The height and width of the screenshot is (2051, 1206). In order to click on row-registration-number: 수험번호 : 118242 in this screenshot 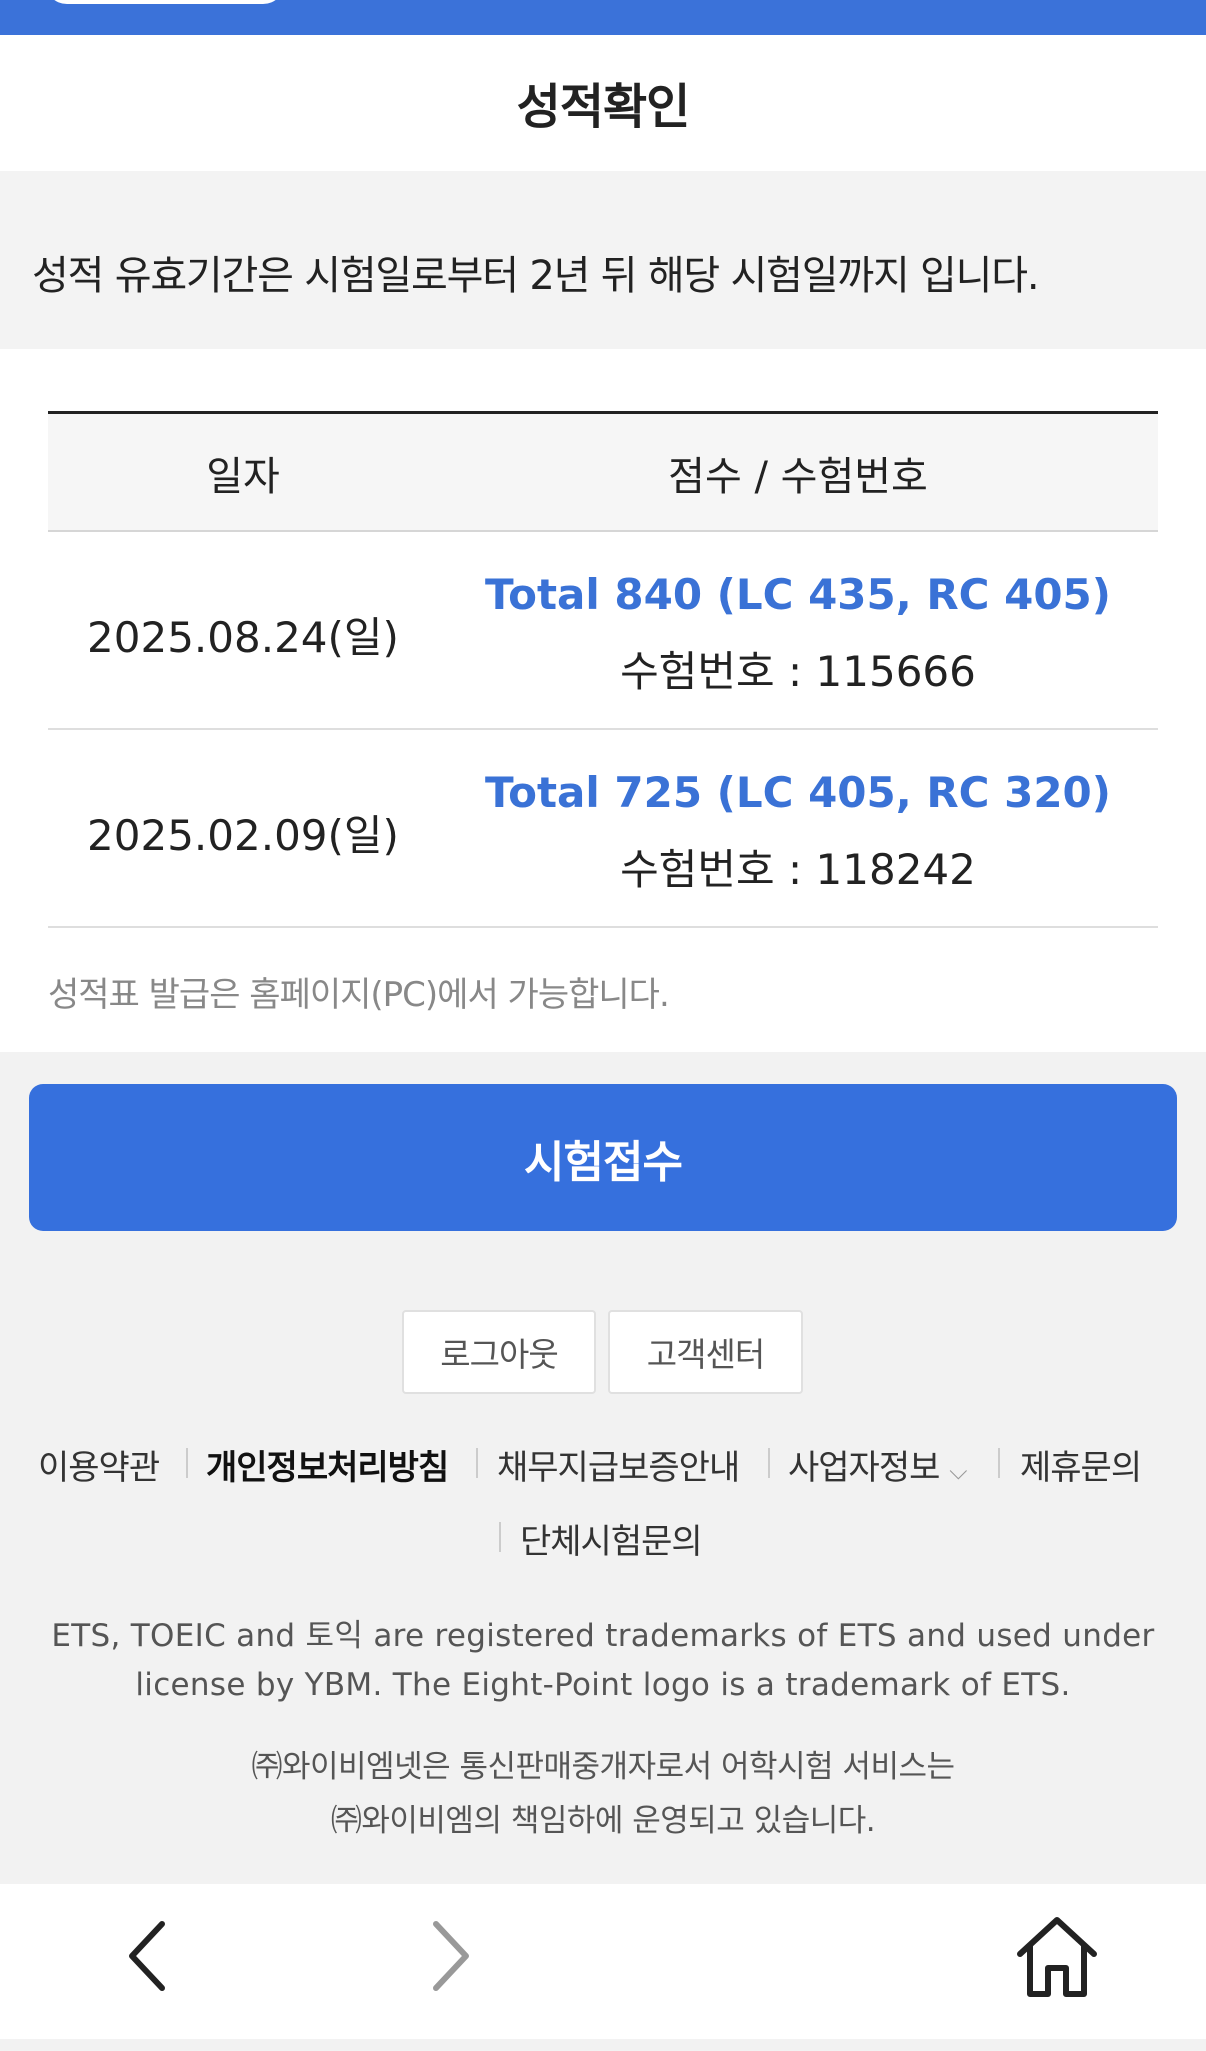, I will do `click(798, 869)`.